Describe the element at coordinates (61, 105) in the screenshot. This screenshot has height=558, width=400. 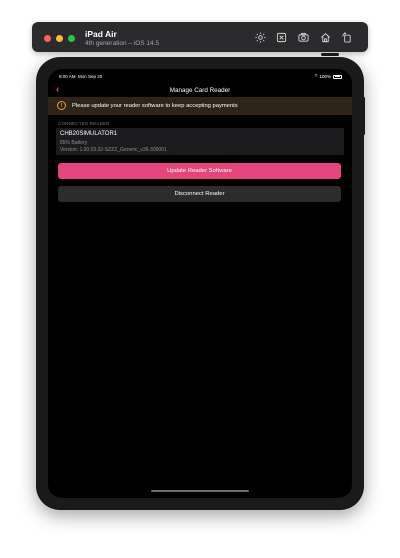
I see `warning-icon: !` at that location.